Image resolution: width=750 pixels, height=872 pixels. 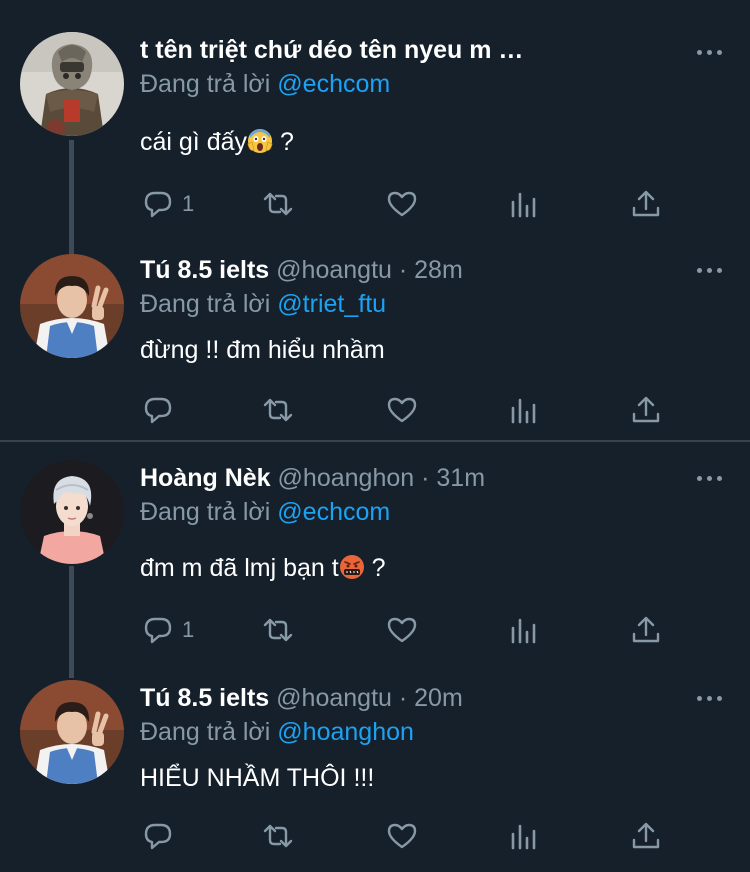 I want to click on replying-to: Đang trả lời @triet_ftu, so click(x=263, y=304).